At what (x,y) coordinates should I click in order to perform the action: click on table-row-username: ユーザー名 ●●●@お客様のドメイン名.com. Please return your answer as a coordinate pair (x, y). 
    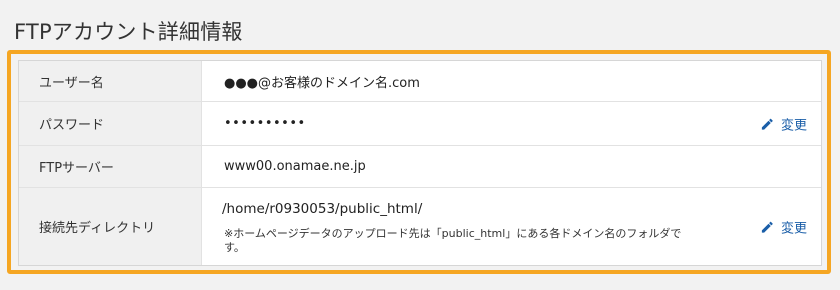
    Looking at the image, I should click on (420, 81).